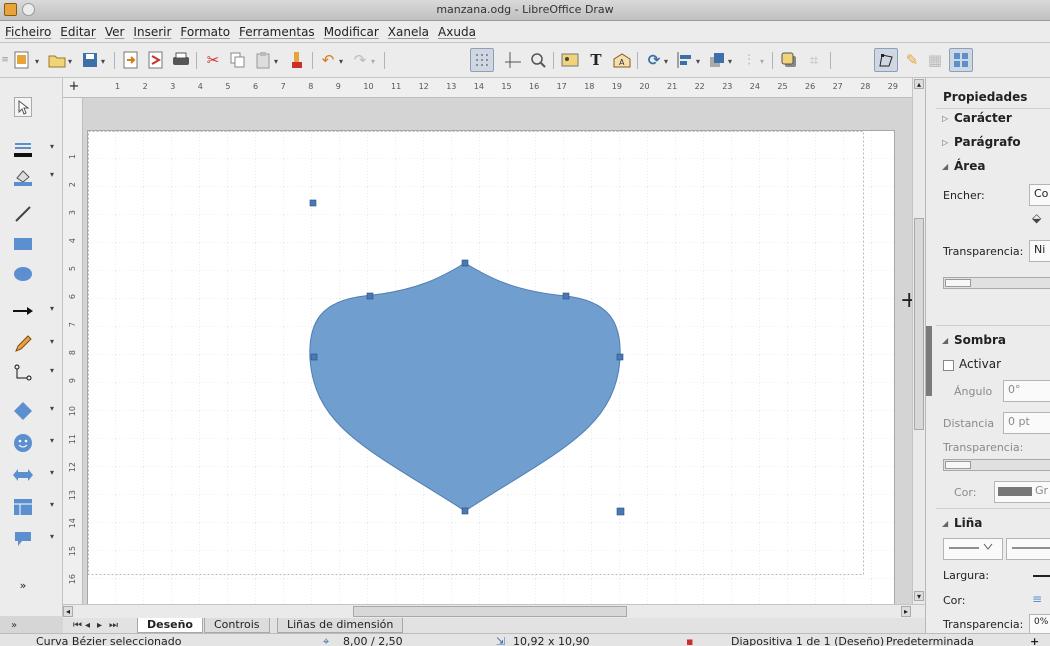 This screenshot has width=1050, height=646. What do you see at coordinates (23, 244) in the screenshot?
I see `rectangle-tool-icon` at bounding box center [23, 244].